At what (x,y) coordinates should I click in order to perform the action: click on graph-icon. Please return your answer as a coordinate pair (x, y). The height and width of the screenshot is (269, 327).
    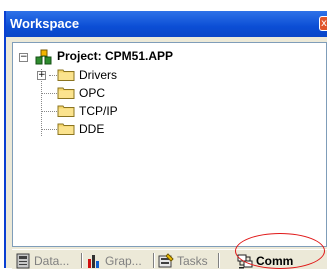
    Looking at the image, I should click on (93, 261).